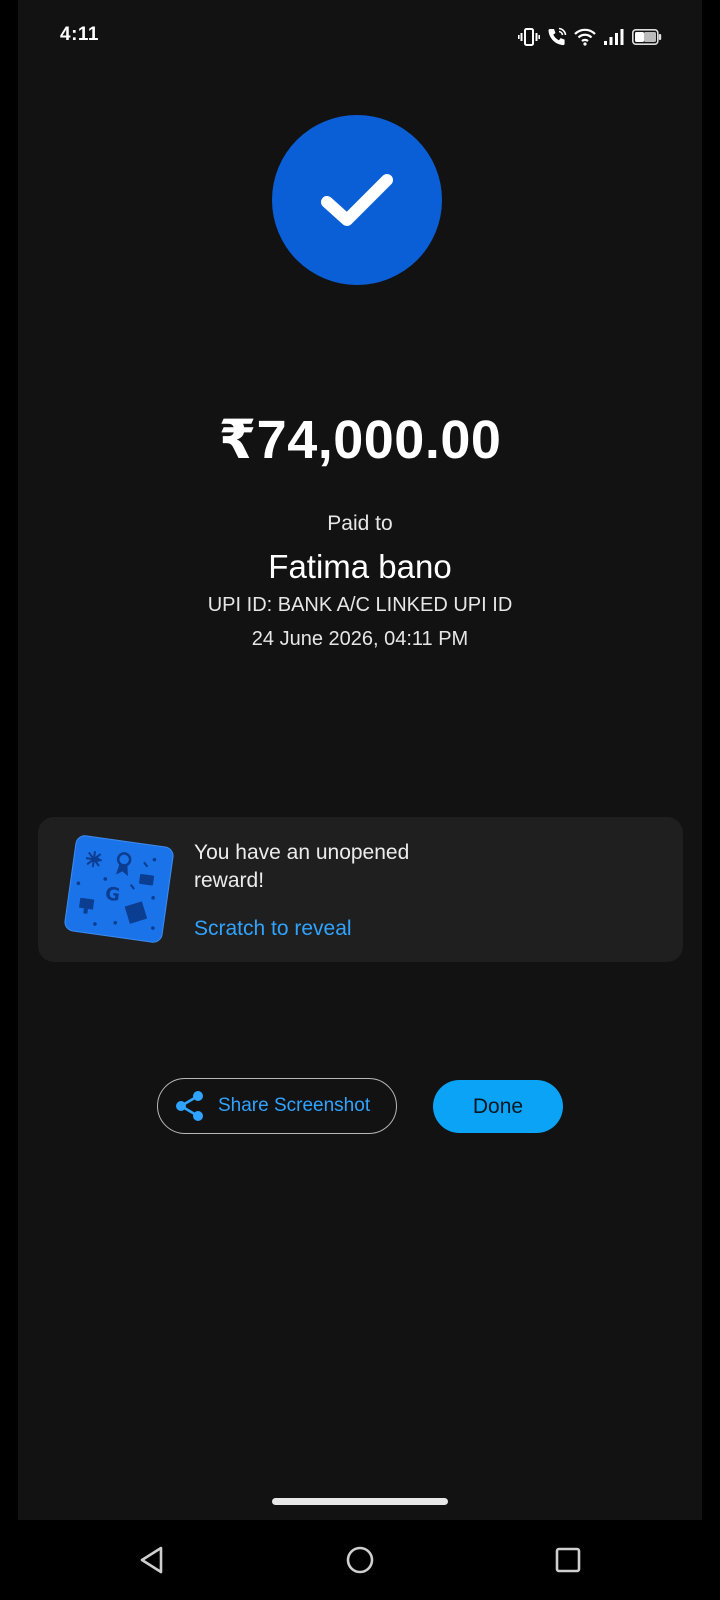  I want to click on wifi-call-icon, so click(557, 37).